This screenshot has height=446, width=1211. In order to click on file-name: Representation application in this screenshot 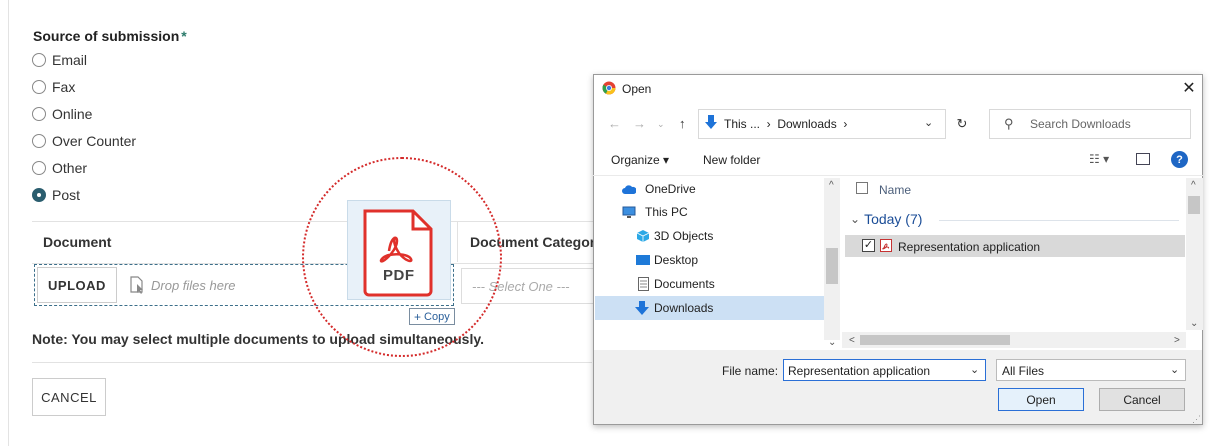, I will do `click(969, 247)`.